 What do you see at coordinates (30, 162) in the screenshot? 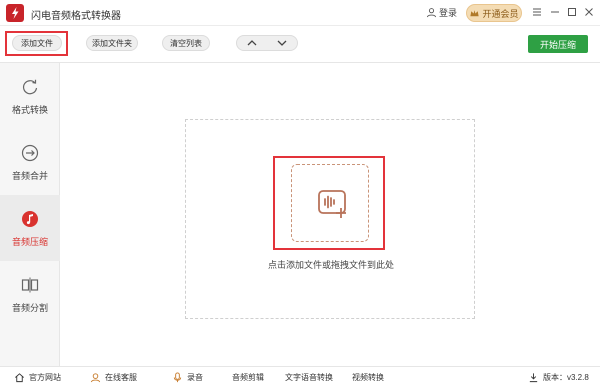
I see `sidebar-item-audio-merge: 音频合并` at bounding box center [30, 162].